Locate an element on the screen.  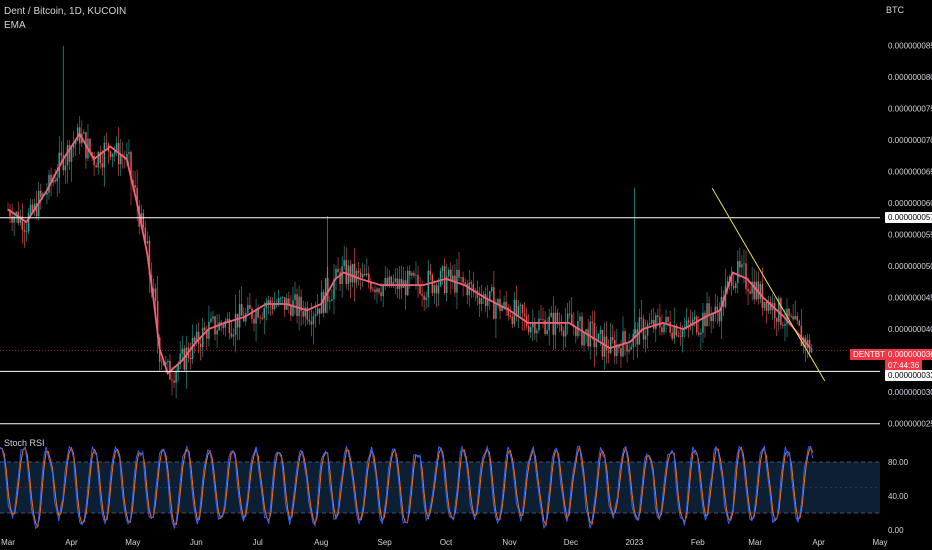
x-tick-label: Aug is located at coordinates (321, 542).